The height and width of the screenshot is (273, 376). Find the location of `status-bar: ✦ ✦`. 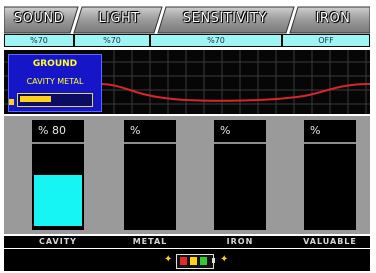

status-bar: ✦ ✦ is located at coordinates (187, 260).